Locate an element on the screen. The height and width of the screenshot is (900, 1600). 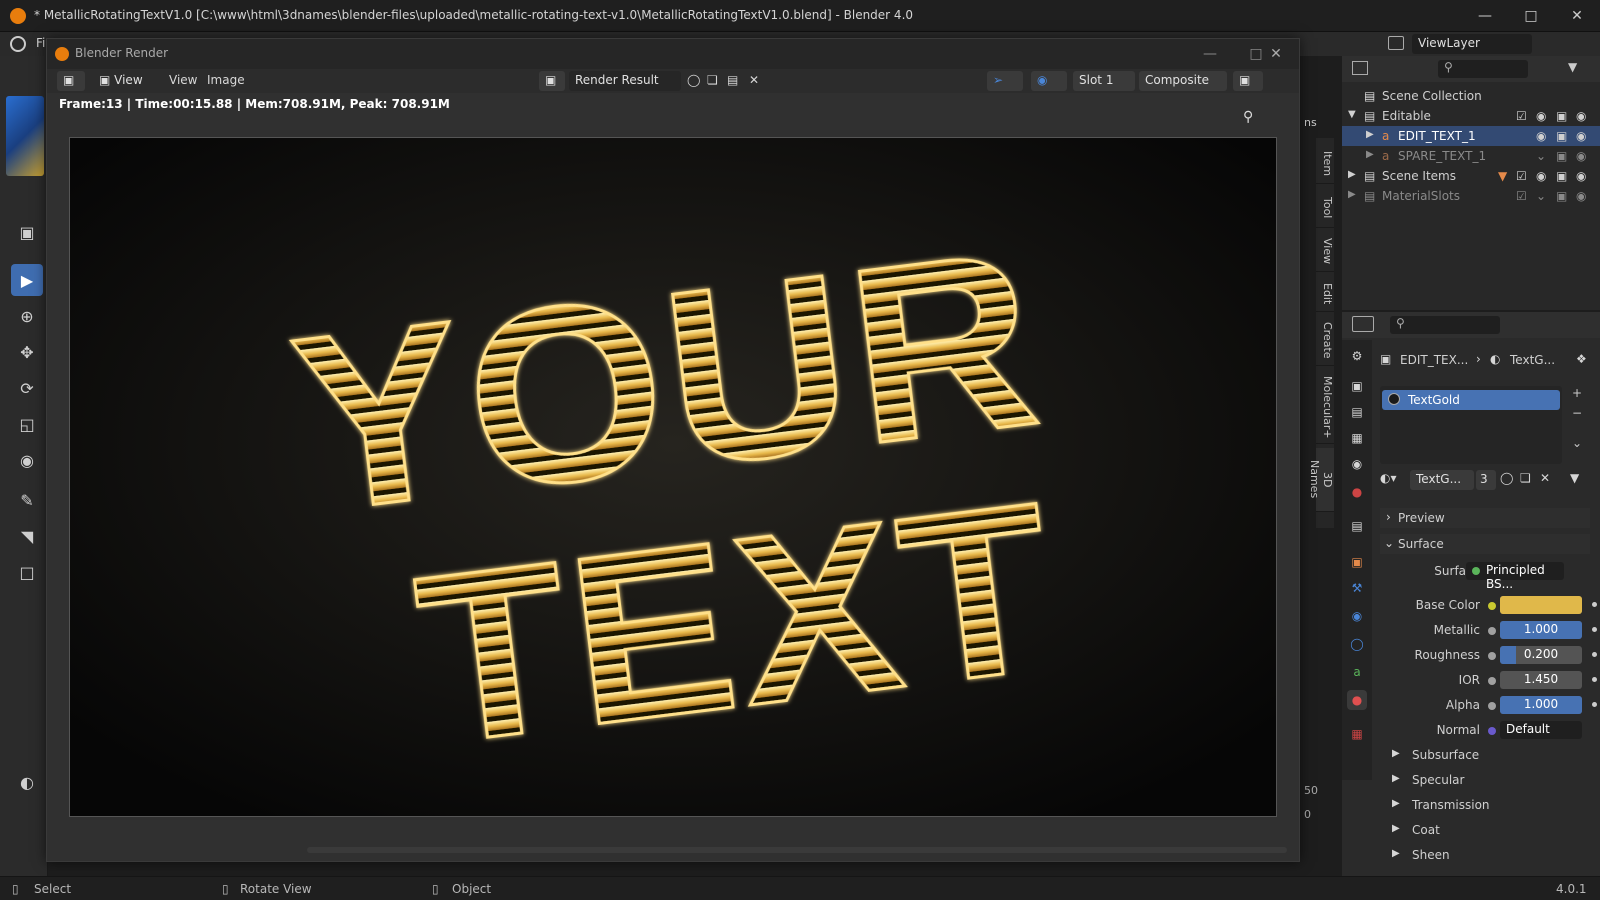
editor-type-dropdown: ▣ is located at coordinates (71, 81).